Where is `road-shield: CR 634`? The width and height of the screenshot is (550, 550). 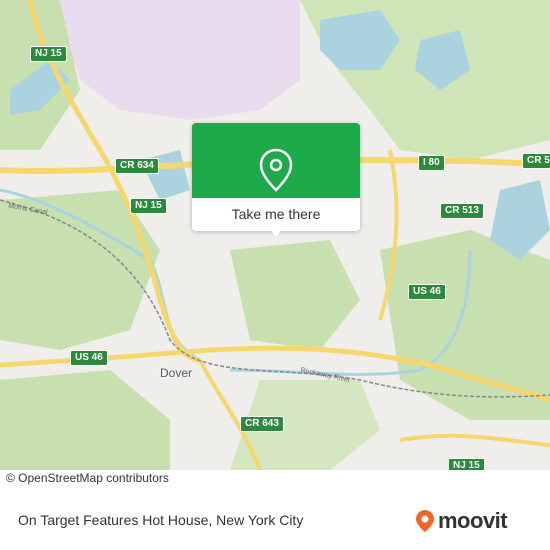
road-shield: CR 634 is located at coordinates (137, 166).